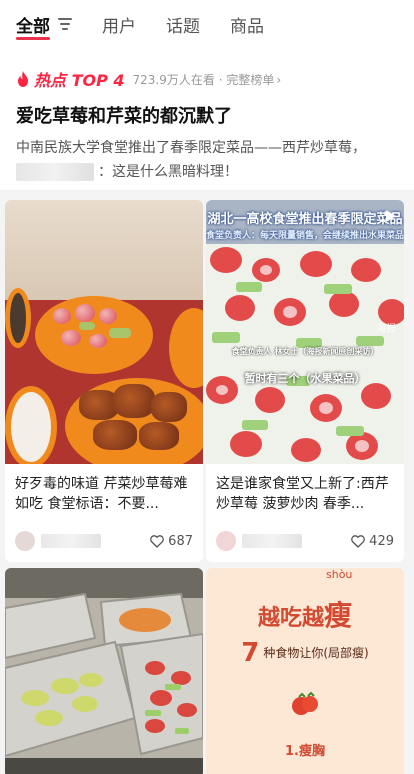 The image size is (414, 774). Describe the element at coordinates (279, 79) in the screenshot. I see `chevron-right-icon: ›` at that location.